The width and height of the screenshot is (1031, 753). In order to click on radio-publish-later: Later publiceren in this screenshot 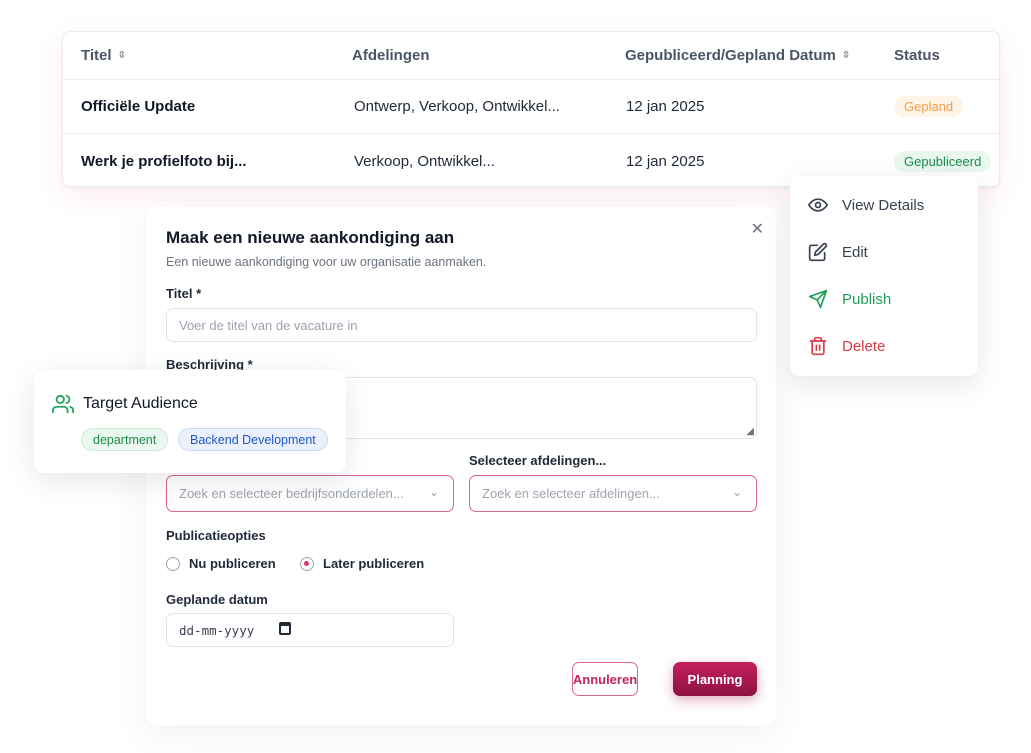, I will do `click(362, 563)`.